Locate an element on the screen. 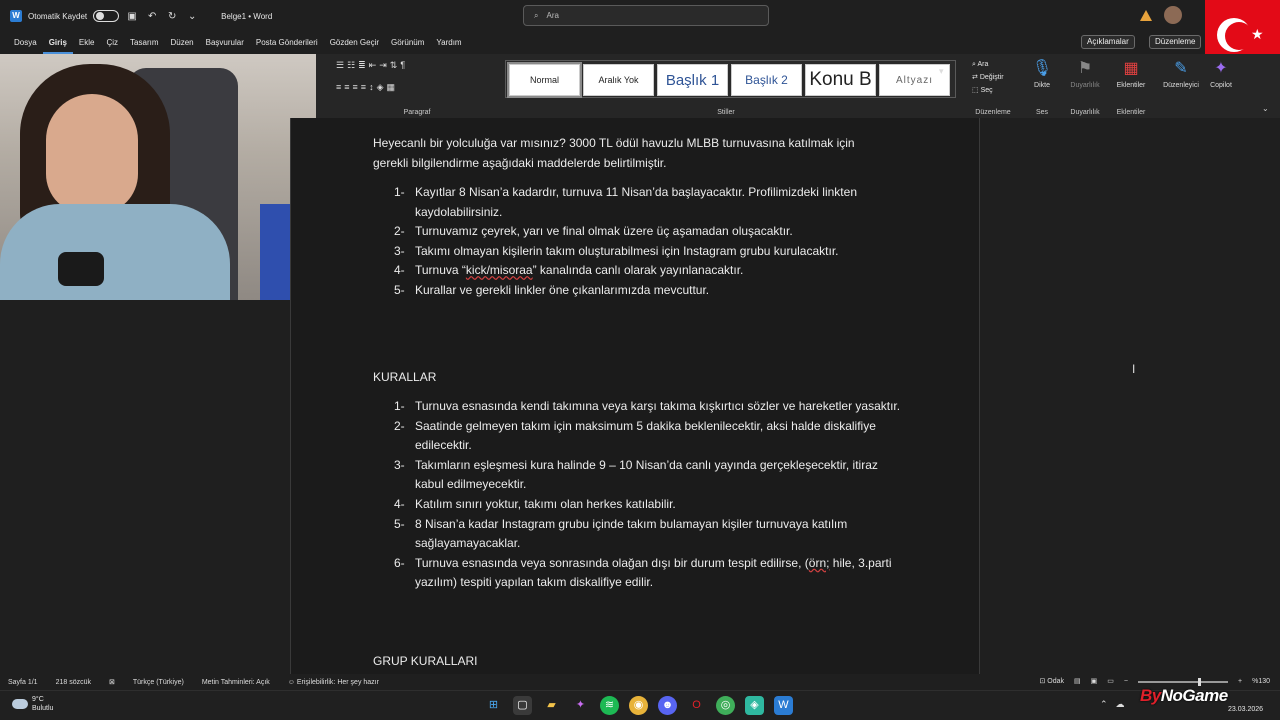 The height and width of the screenshot is (720, 1280). sensitivity-button: ⚑ Duyarlılık is located at coordinates (1085, 73).